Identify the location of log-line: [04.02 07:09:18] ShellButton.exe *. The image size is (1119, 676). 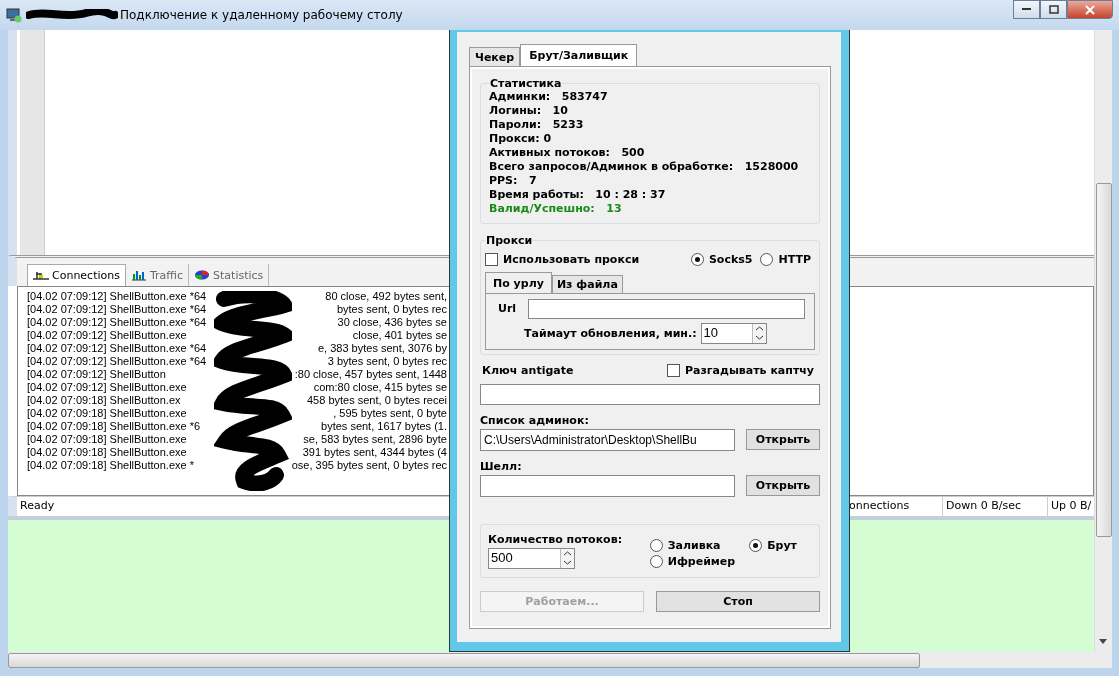
(110, 465).